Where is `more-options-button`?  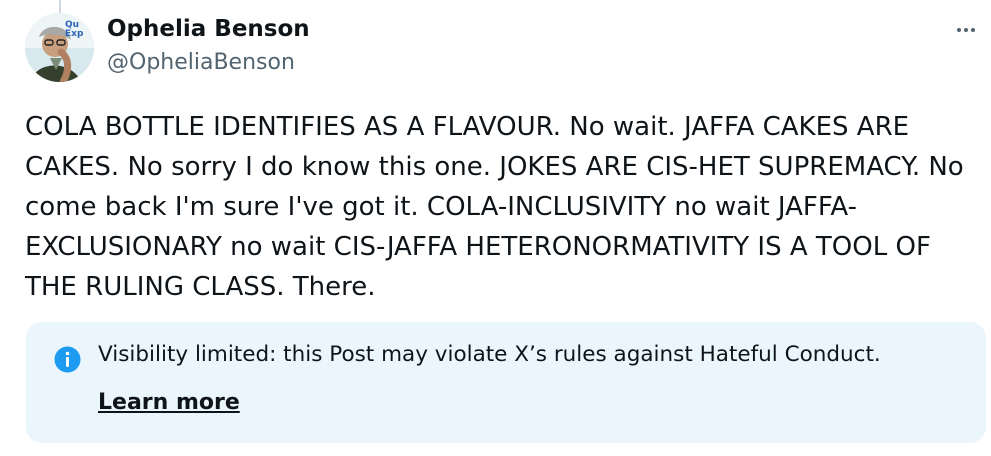
more-options-button is located at coordinates (965, 30).